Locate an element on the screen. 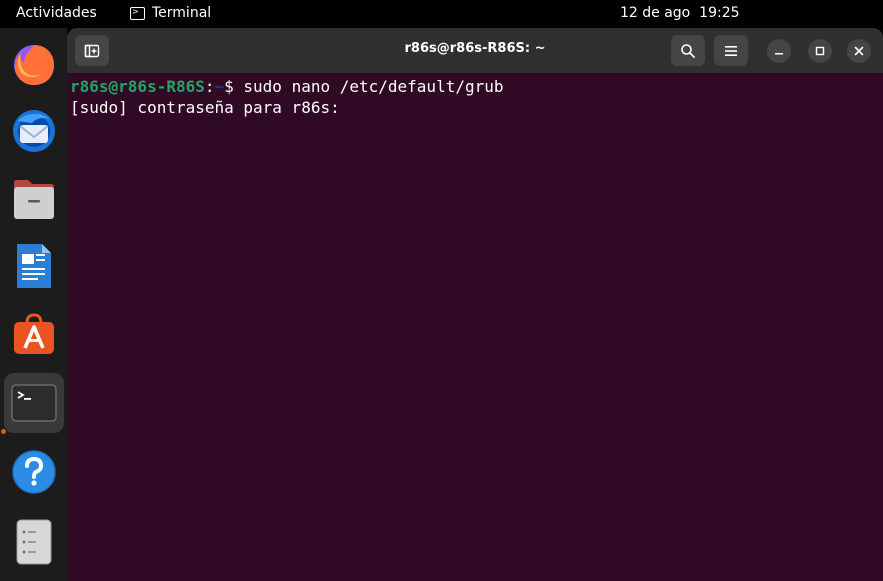  clock-time: 19:25 is located at coordinates (719, 13).